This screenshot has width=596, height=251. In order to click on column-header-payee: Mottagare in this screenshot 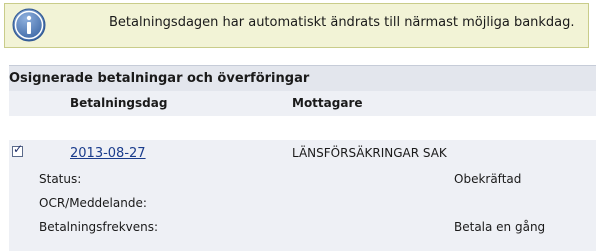, I will do `click(327, 103)`.